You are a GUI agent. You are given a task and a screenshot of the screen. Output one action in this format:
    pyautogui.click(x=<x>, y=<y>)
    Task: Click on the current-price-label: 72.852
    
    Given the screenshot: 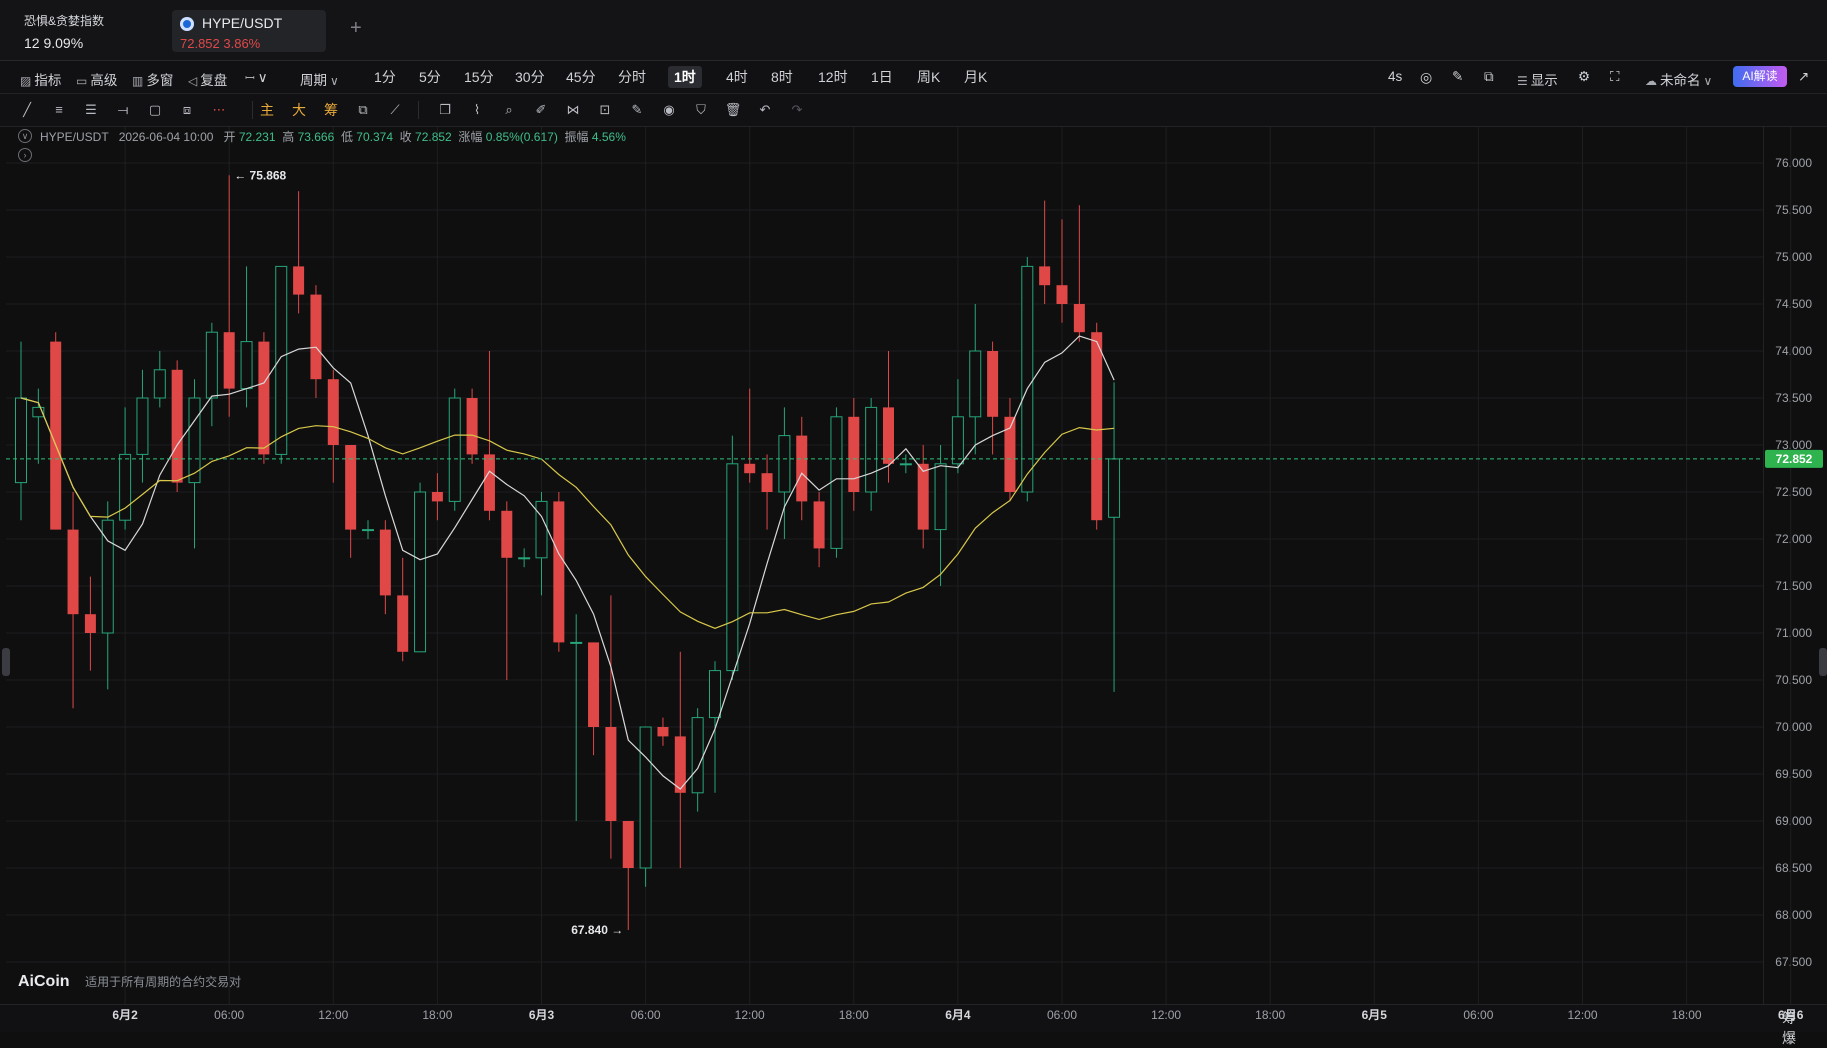 What is the action you would take?
    pyautogui.click(x=1794, y=459)
    